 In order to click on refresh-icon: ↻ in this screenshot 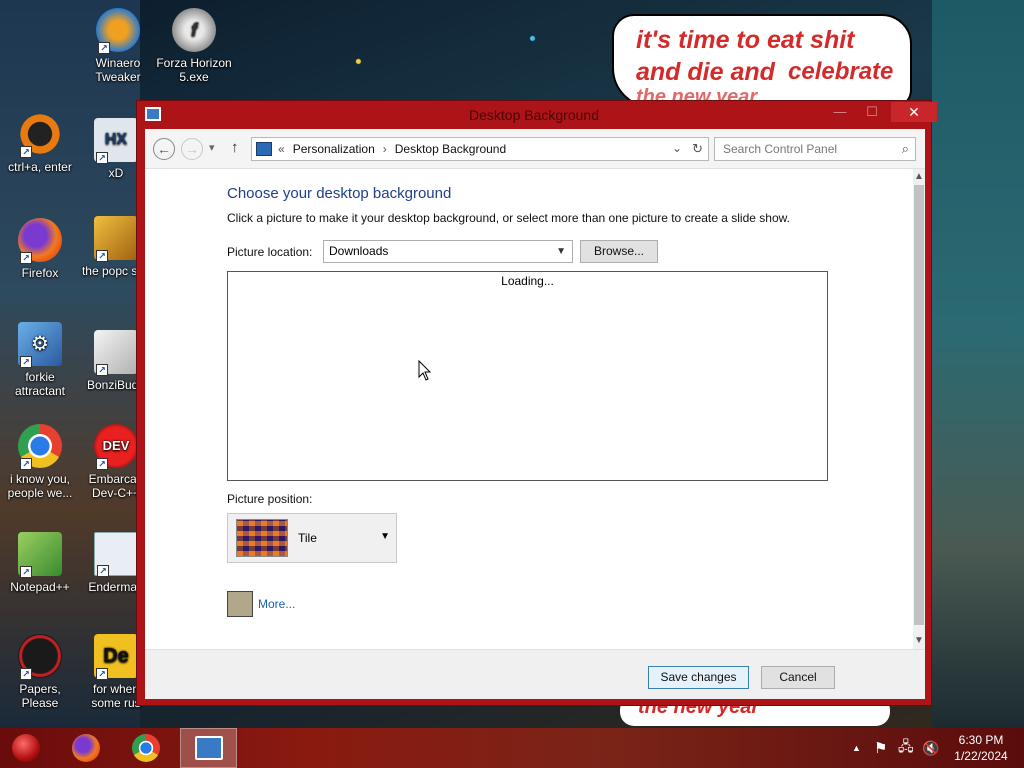, I will do `click(697, 149)`.